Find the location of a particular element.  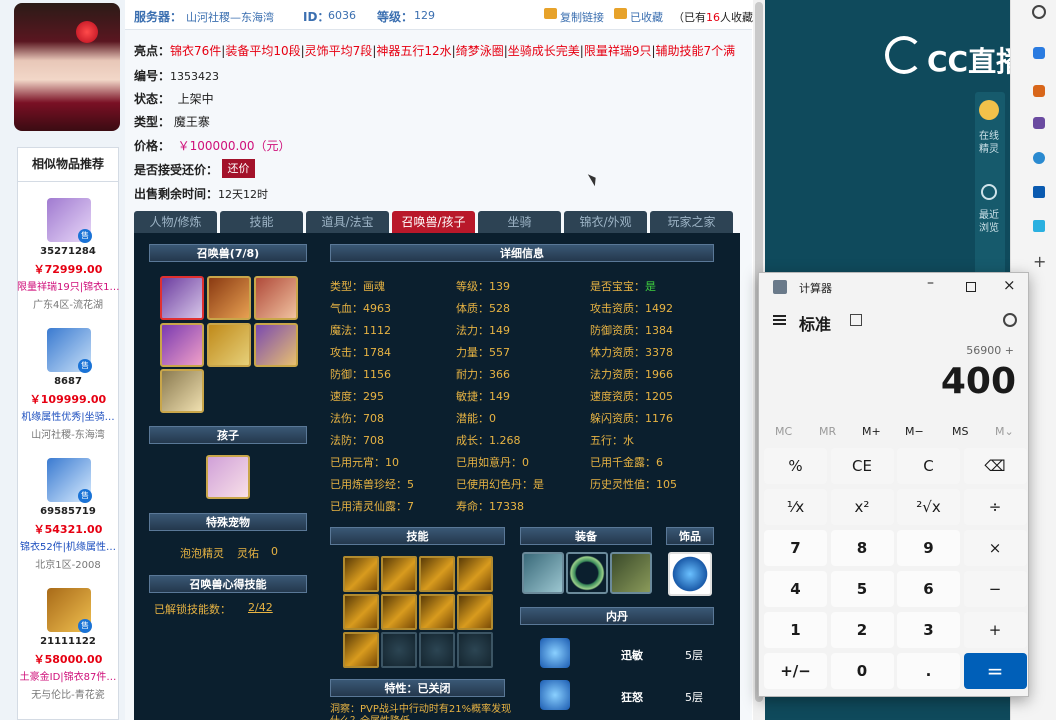

similar-item-price: ￥54321.00 is located at coordinates (68, 529).